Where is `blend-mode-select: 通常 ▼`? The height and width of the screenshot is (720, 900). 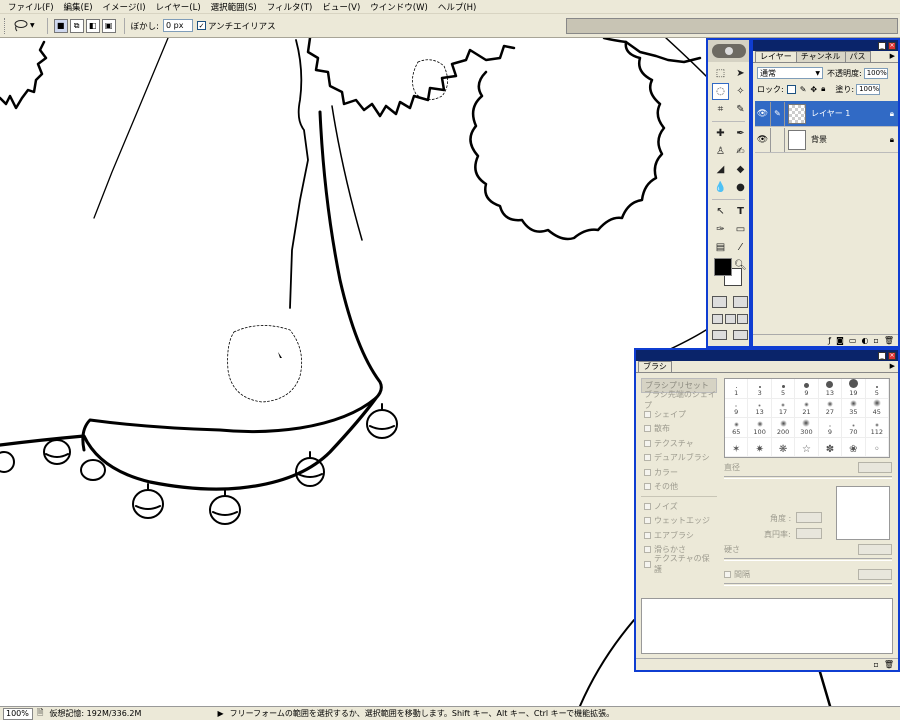 blend-mode-select: 通常 ▼ is located at coordinates (790, 73).